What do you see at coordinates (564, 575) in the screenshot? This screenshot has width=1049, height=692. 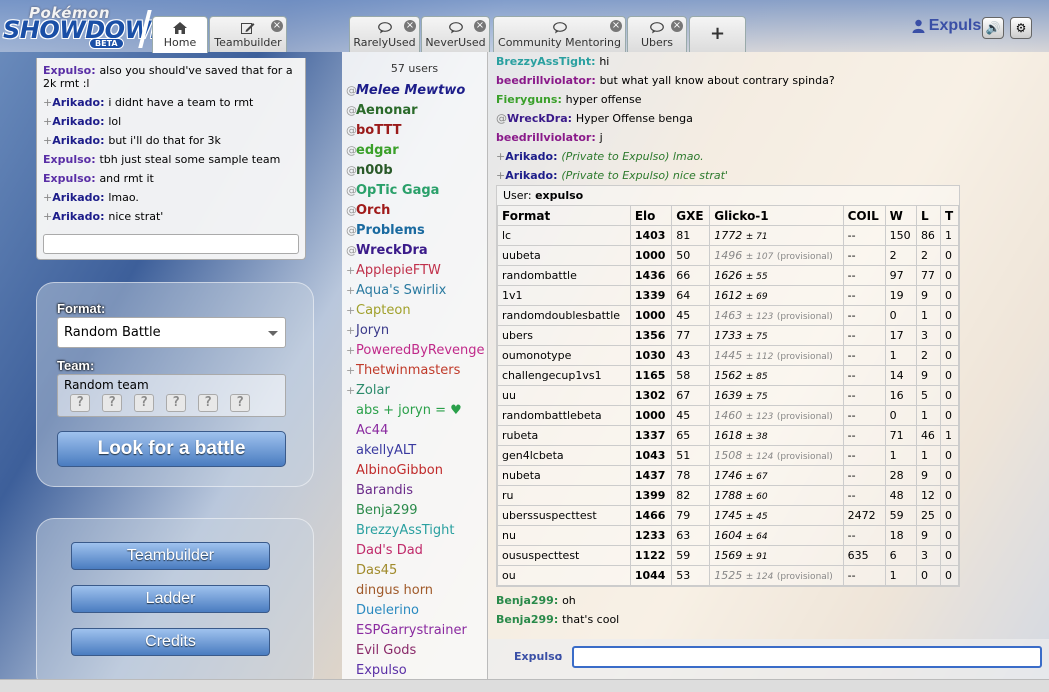 I see `cell-format: ou` at bounding box center [564, 575].